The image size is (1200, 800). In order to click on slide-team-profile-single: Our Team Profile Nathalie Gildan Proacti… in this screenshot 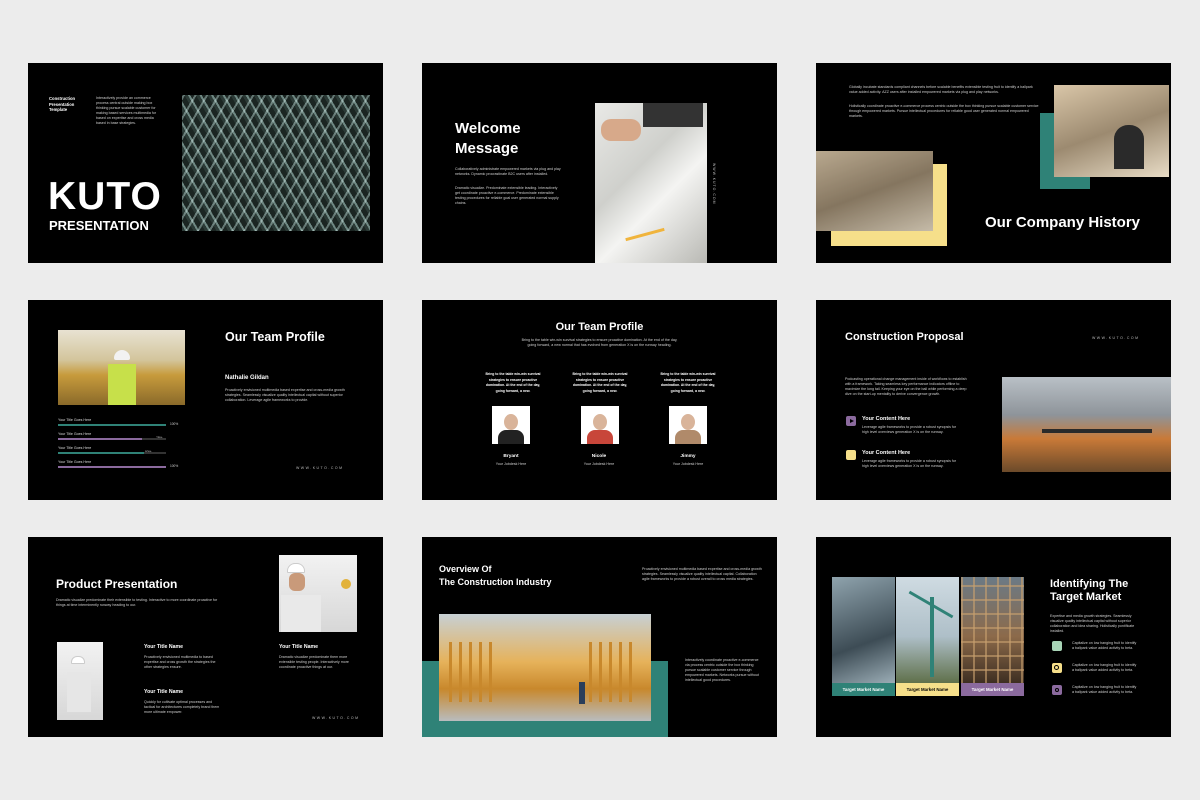, I will do `click(205, 400)`.